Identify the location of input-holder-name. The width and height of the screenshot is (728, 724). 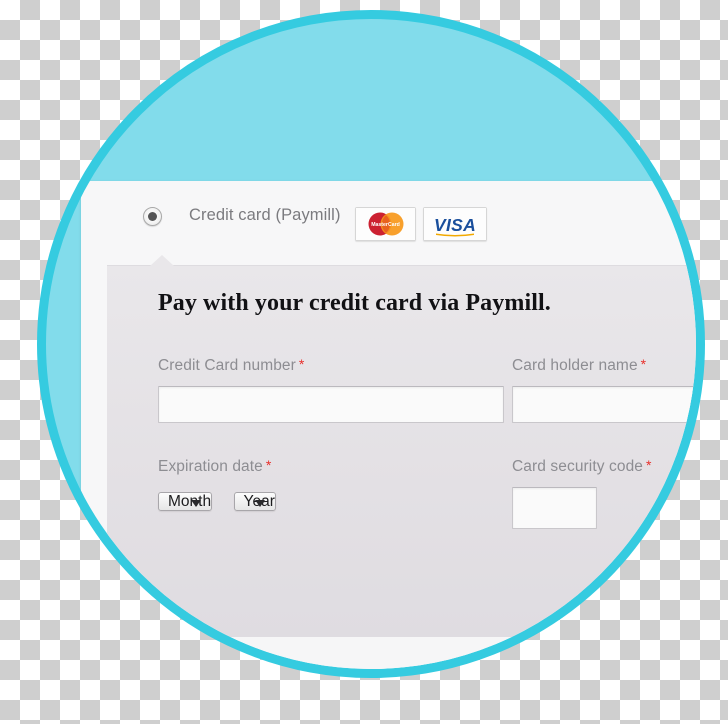
(604, 404).